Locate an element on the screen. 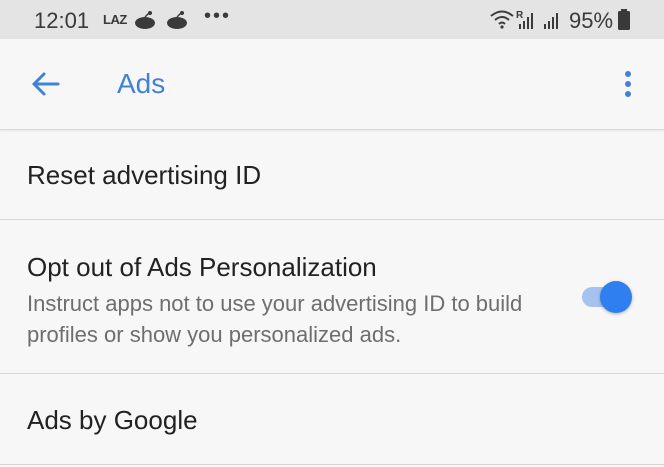 The image size is (664, 467). signal-roaming-icon: R is located at coordinates (527, 22).